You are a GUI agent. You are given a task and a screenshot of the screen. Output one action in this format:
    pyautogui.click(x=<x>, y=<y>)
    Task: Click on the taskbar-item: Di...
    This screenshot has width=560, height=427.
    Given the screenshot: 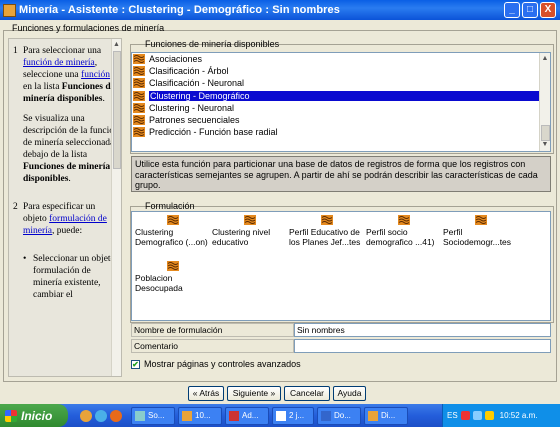 What is the action you would take?
    pyautogui.click(x=386, y=415)
    